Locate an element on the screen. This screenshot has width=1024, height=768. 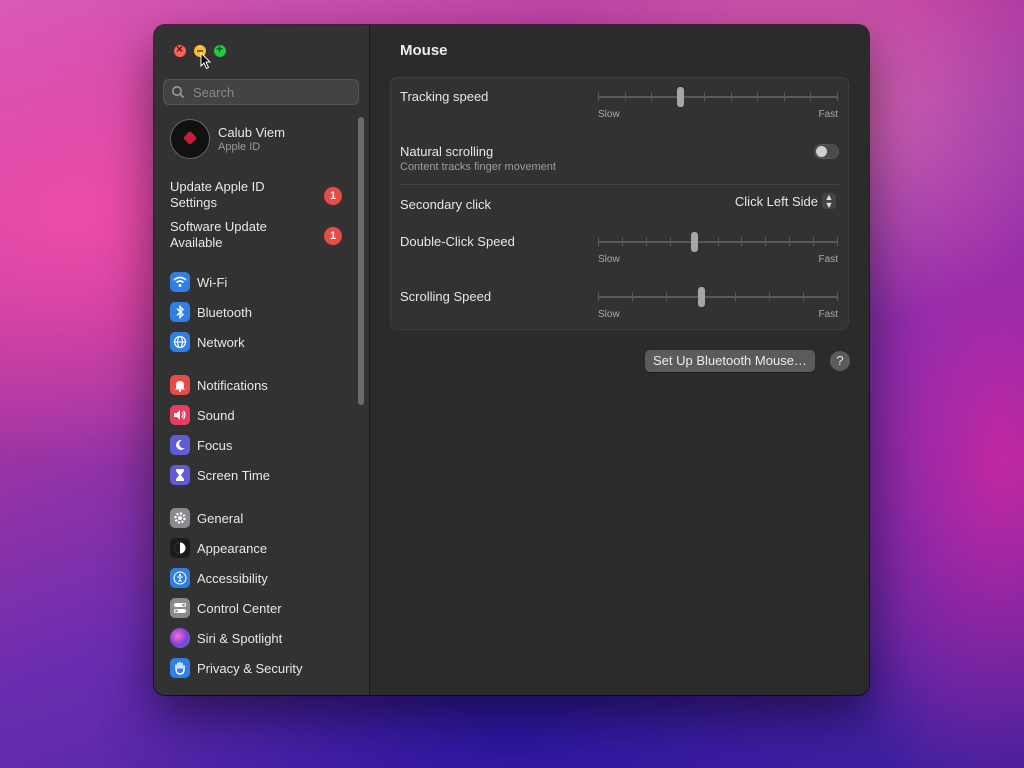
sidebar-item-wifi: Wi-Fi is located at coordinates (198, 282).